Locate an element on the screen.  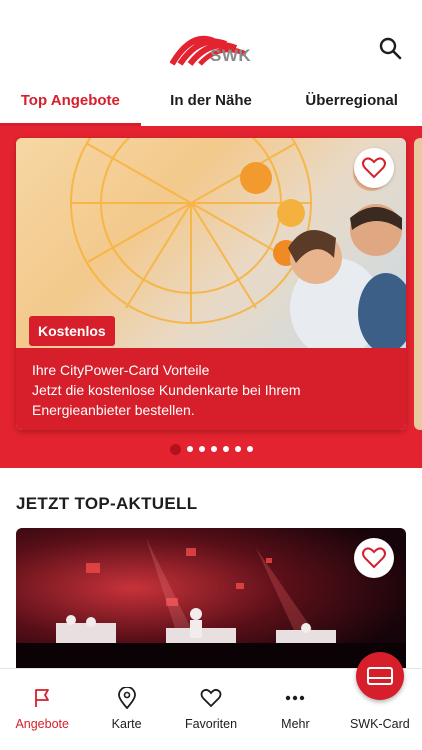
nav-label: Favoriten is located at coordinates (211, 724).